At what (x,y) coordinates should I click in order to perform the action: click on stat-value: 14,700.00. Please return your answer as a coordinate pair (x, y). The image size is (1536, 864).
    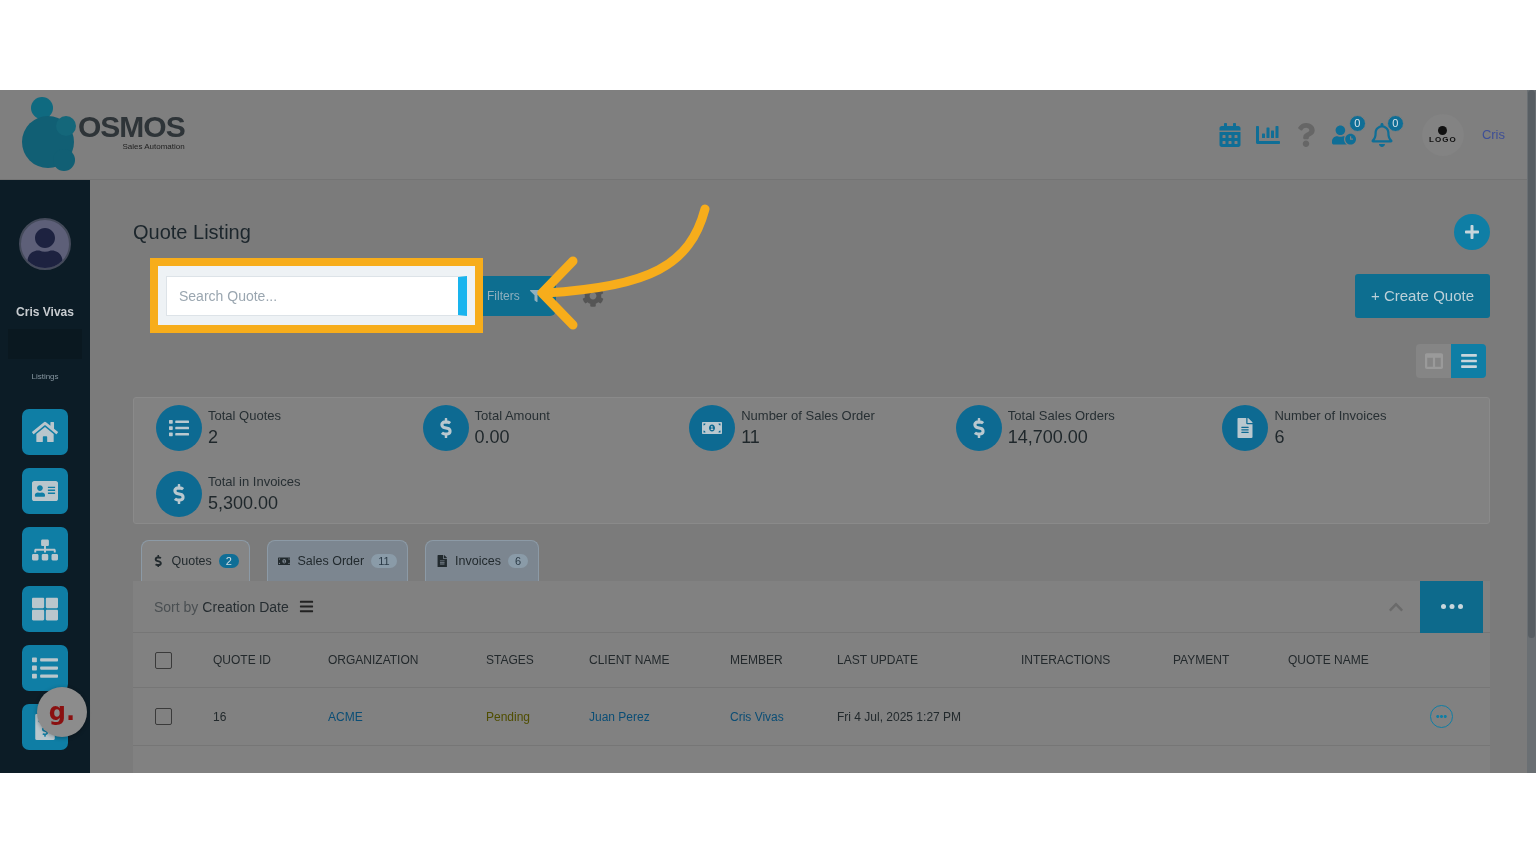
    Looking at the image, I should click on (1048, 437).